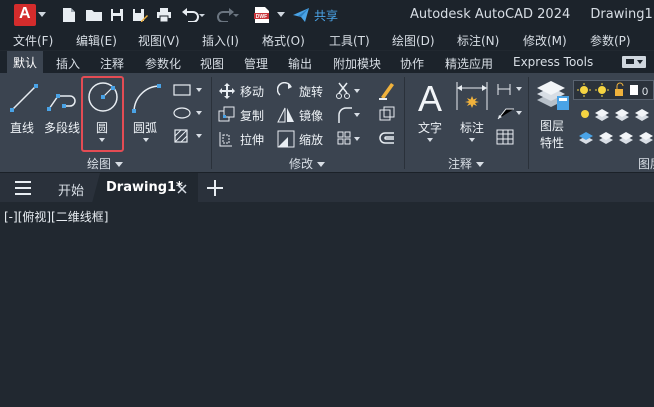 The height and width of the screenshot is (407, 654). What do you see at coordinates (164, 15) in the screenshot?
I see `print-icon` at bounding box center [164, 15].